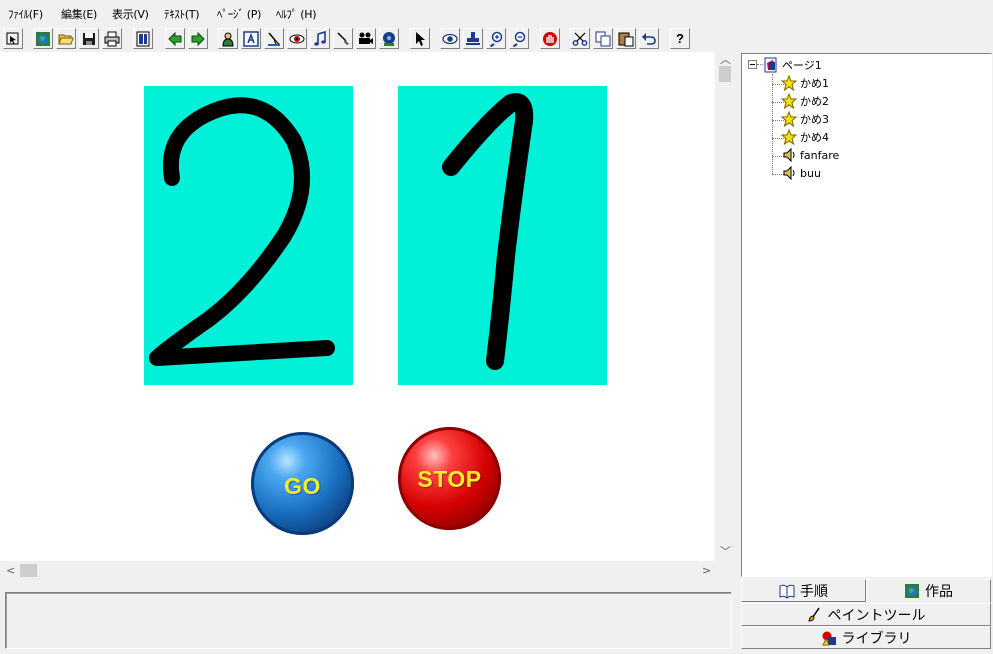 The width and height of the screenshot is (993, 654). I want to click on pointer-small-icon, so click(13, 38).